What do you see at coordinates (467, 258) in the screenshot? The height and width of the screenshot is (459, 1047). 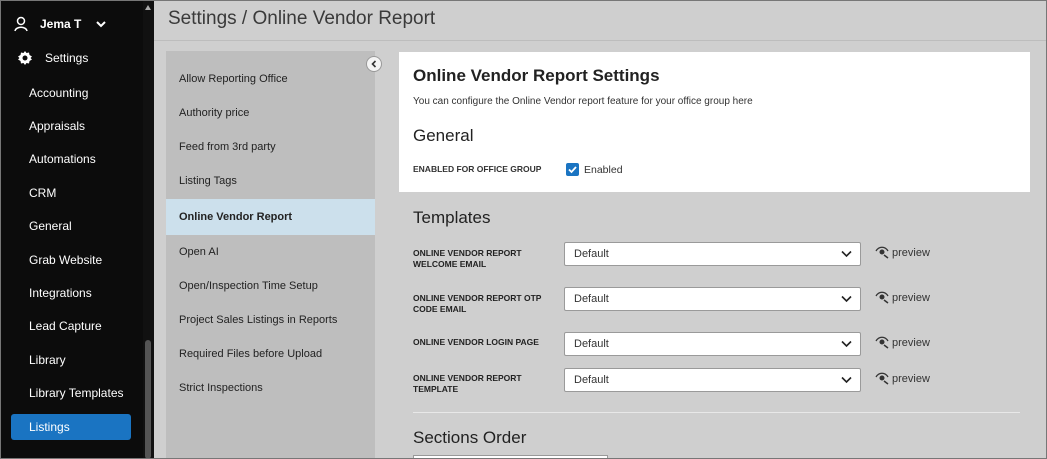 I see `template-label-welcome-email: ONLINE VENDOR REPORT WELCOME EMAIL` at bounding box center [467, 258].